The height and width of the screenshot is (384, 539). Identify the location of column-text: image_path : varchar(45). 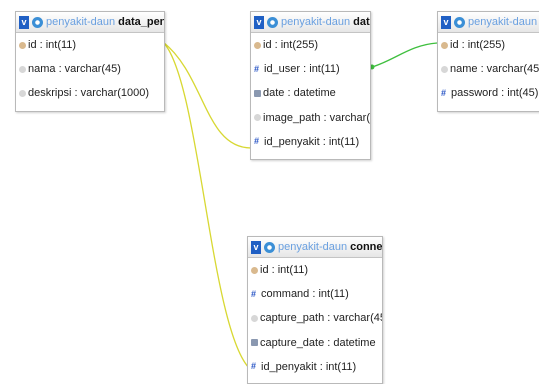
(316, 117).